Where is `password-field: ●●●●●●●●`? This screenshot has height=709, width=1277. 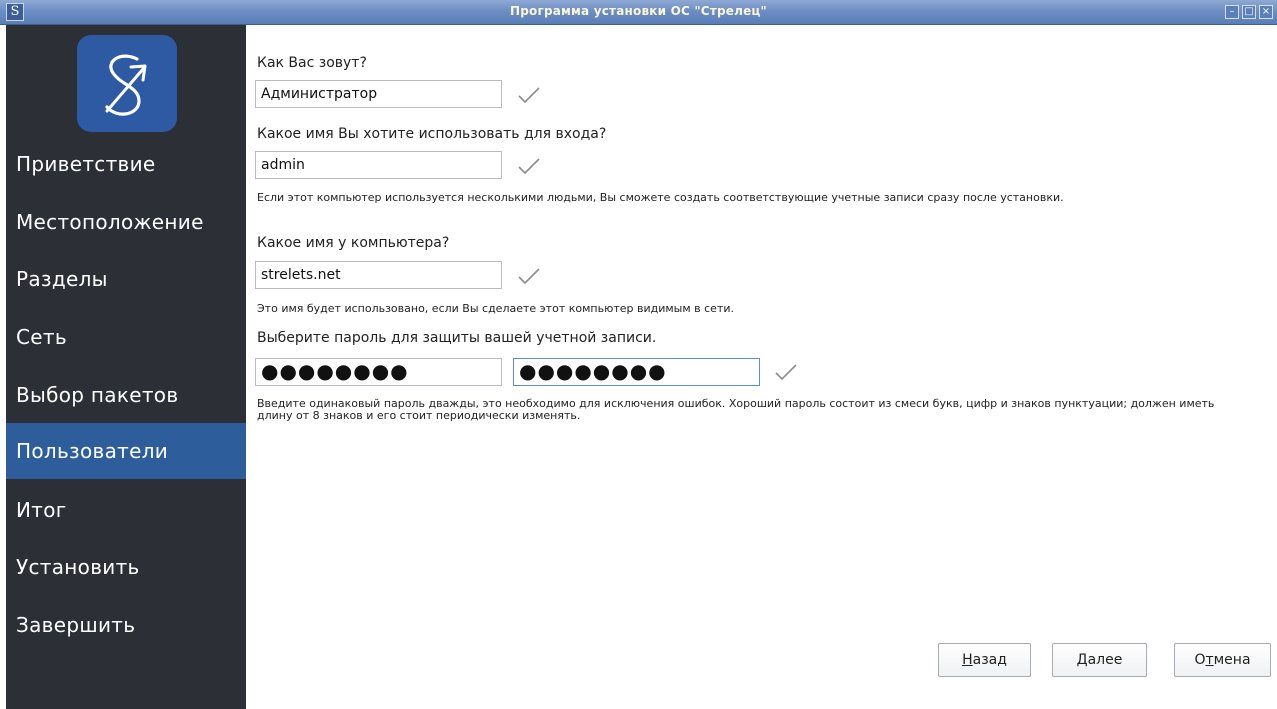
password-field: ●●●●●●●● is located at coordinates (378, 372).